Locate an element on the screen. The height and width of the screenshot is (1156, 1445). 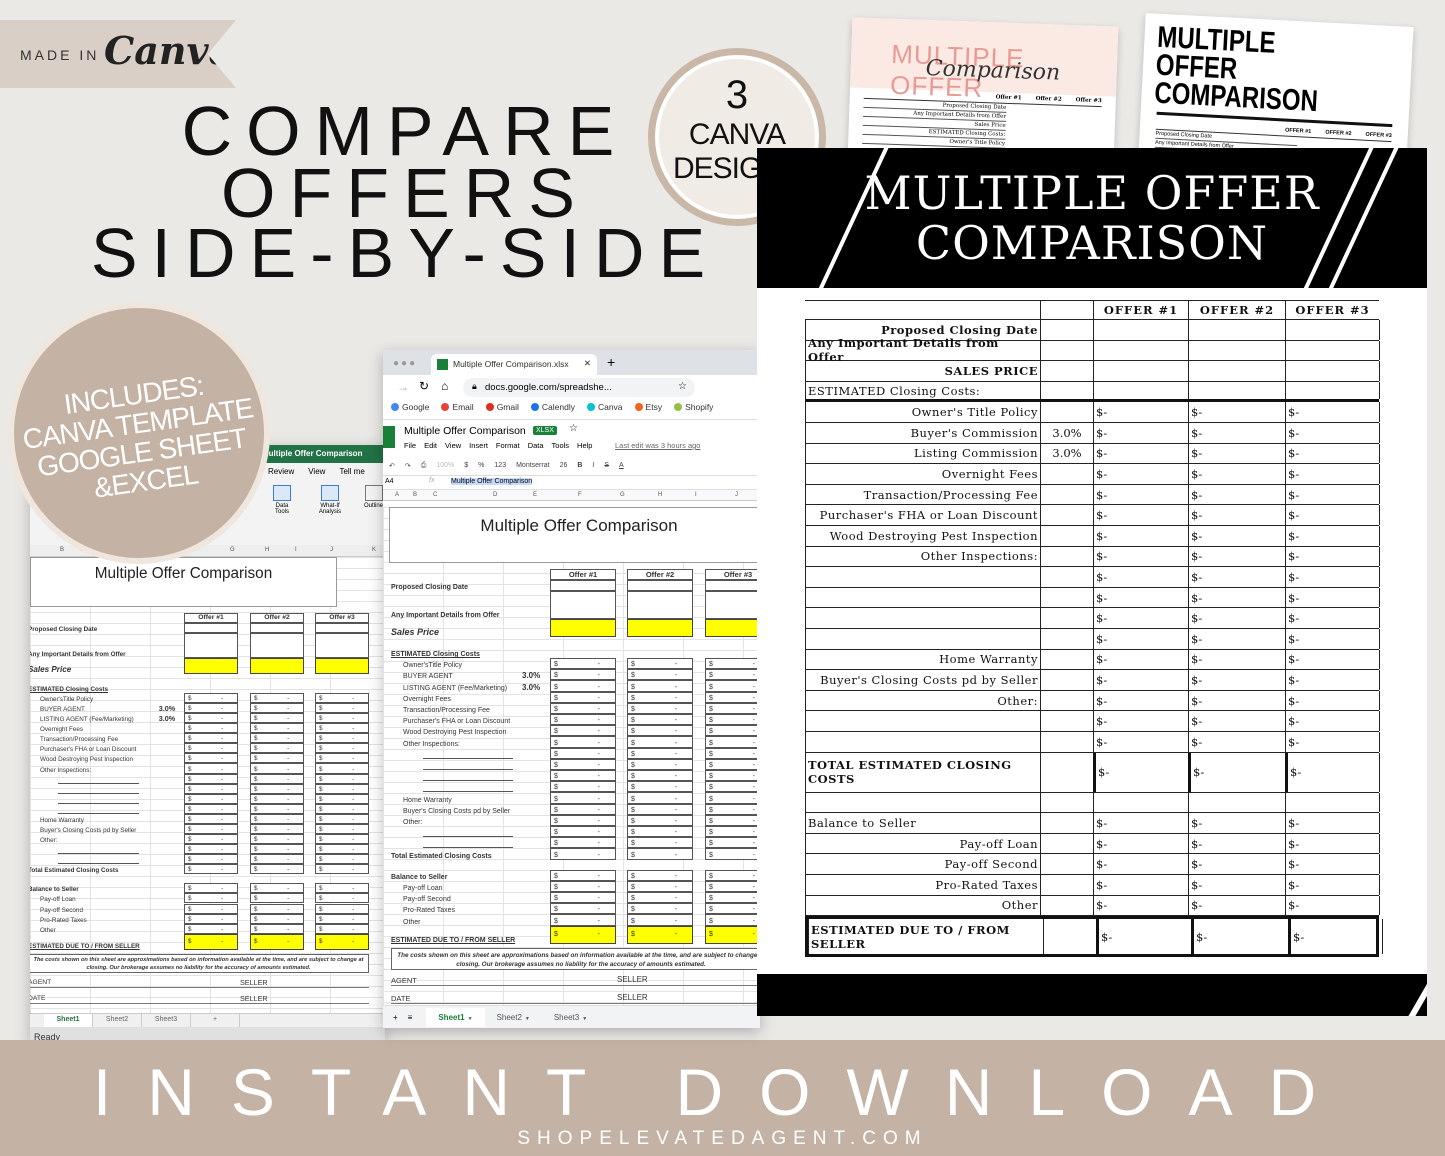
sheet-tab-2: Sheet2 ▼ is located at coordinates (513, 1017).